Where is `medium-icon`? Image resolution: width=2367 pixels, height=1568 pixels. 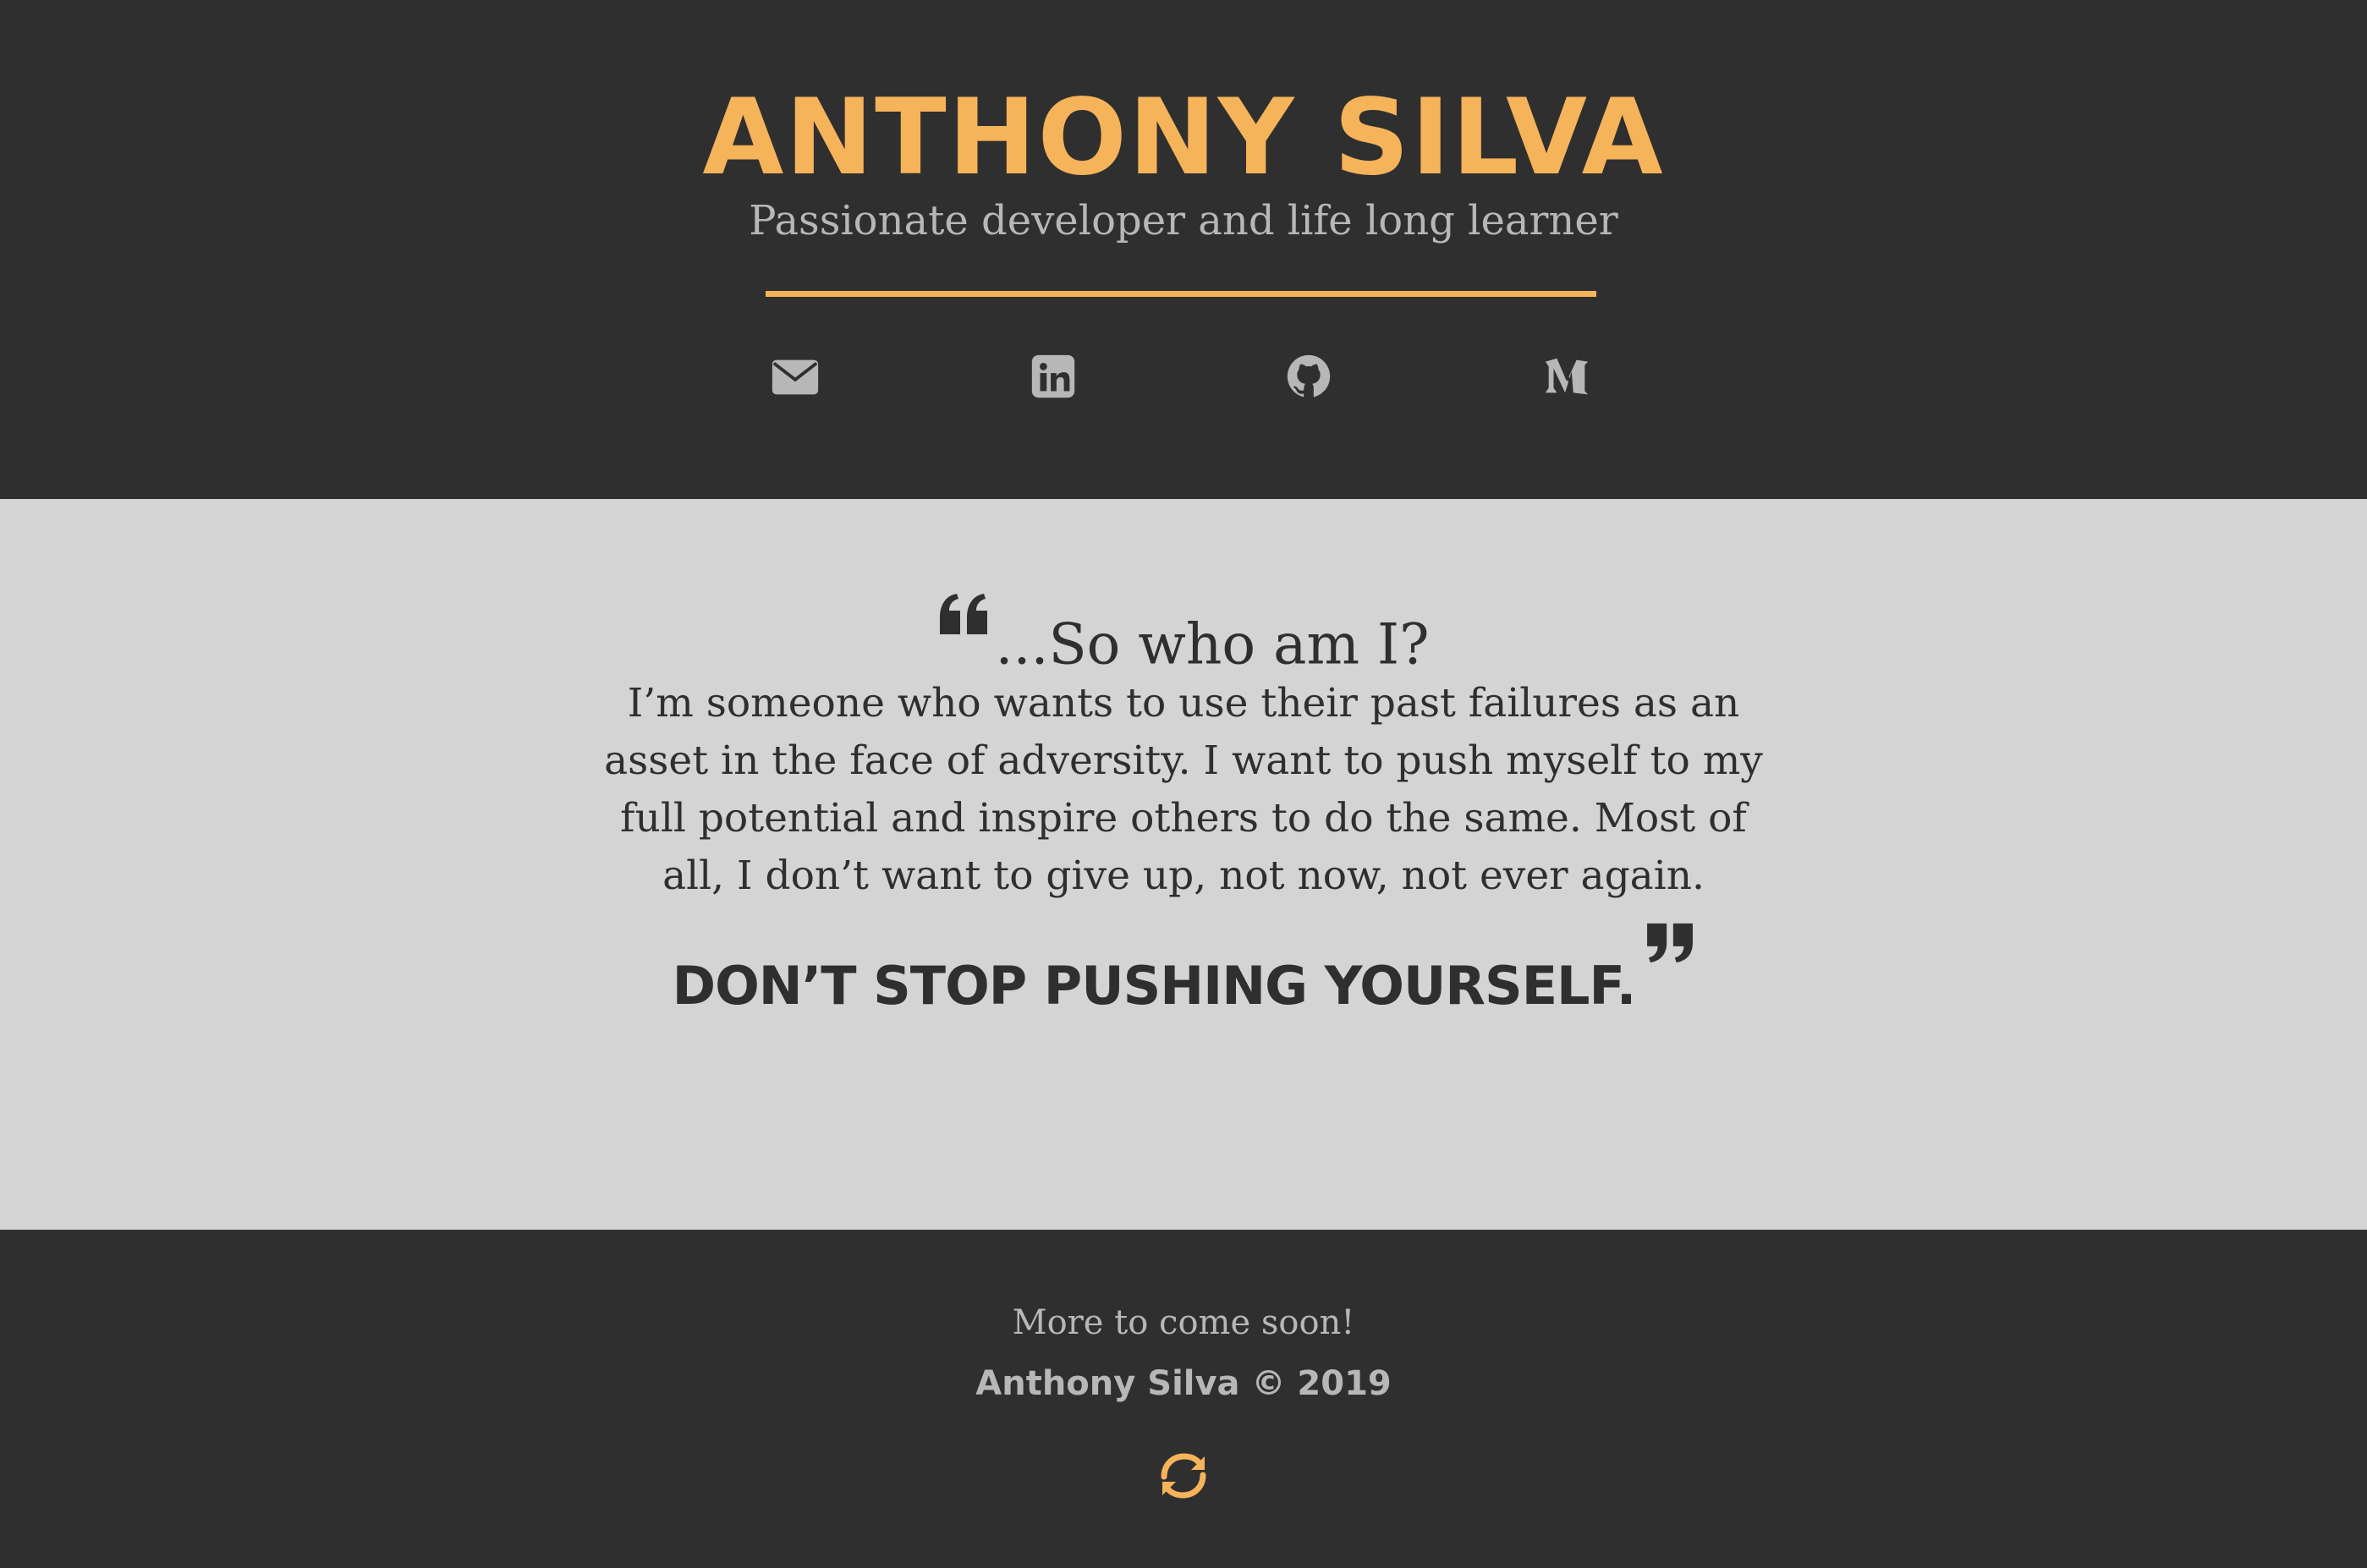 medium-icon is located at coordinates (1567, 376).